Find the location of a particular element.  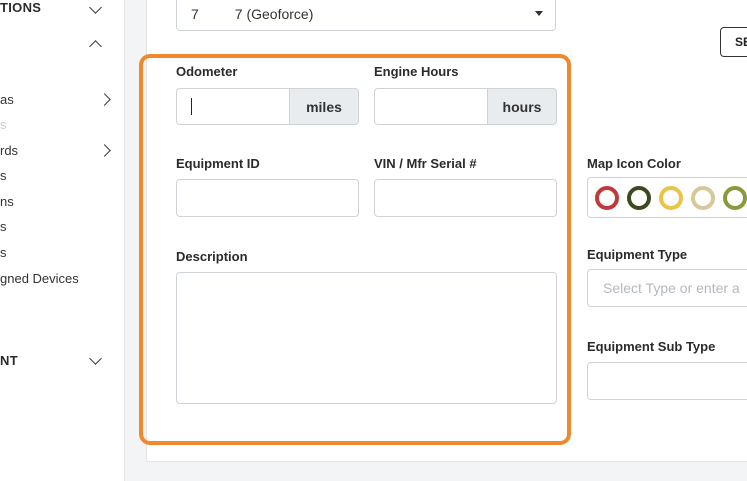

sidebar-item-label: as is located at coordinates (7, 99).